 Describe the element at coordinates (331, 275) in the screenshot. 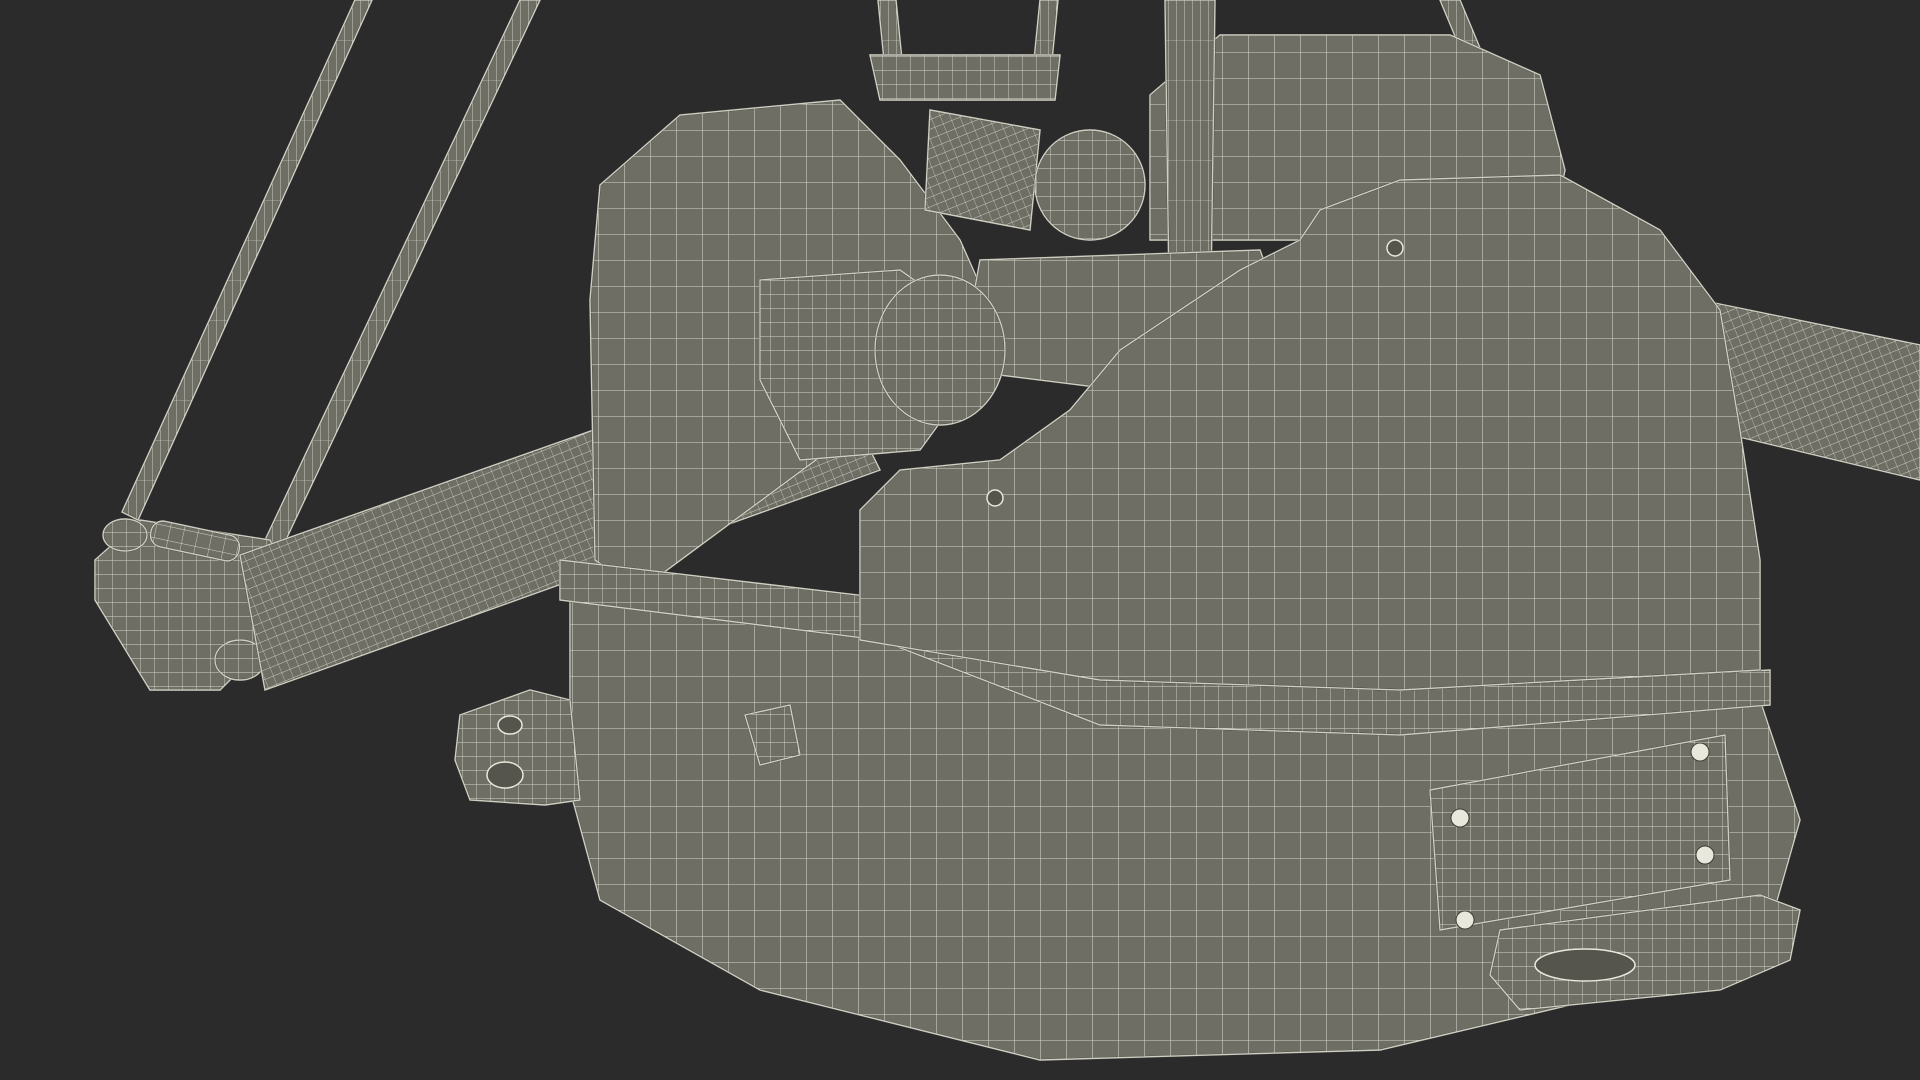

I see `left-support-rods` at that location.